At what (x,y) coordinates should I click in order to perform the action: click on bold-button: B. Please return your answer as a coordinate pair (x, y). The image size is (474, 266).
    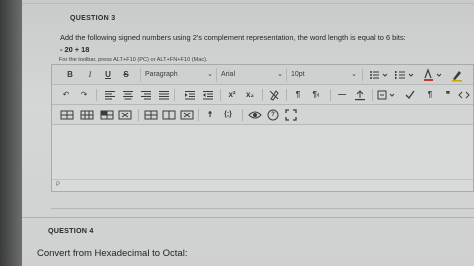
    Looking at the image, I should click on (70, 75).